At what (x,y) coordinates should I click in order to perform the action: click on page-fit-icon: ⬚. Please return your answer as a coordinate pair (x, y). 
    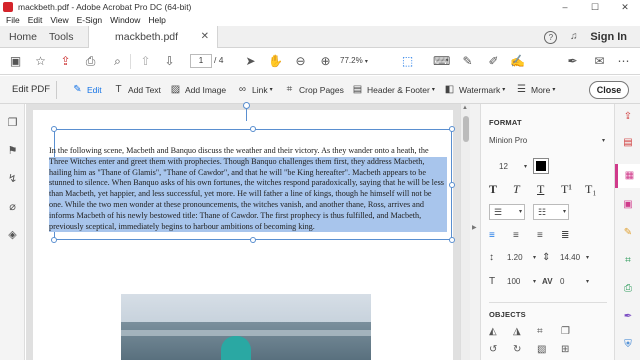
    Looking at the image, I should click on (407, 61).